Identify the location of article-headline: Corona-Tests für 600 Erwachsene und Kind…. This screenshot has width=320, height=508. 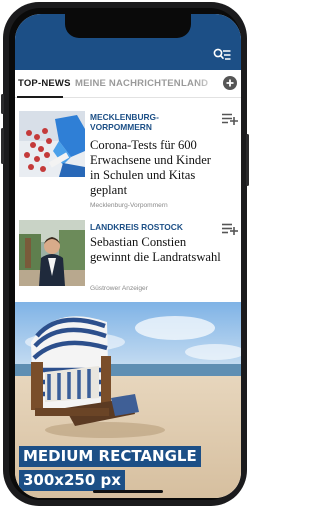
(156, 168).